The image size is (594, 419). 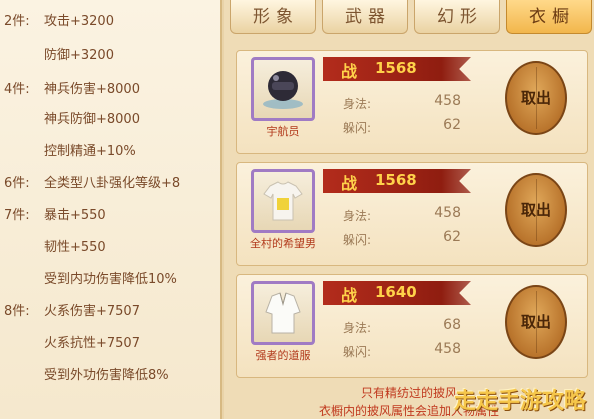 What do you see at coordinates (412, 326) in the screenshot?
I see `outfit-card: 强者的道服 战 1640 身法: 68 躲闪: 458 取出` at bounding box center [412, 326].